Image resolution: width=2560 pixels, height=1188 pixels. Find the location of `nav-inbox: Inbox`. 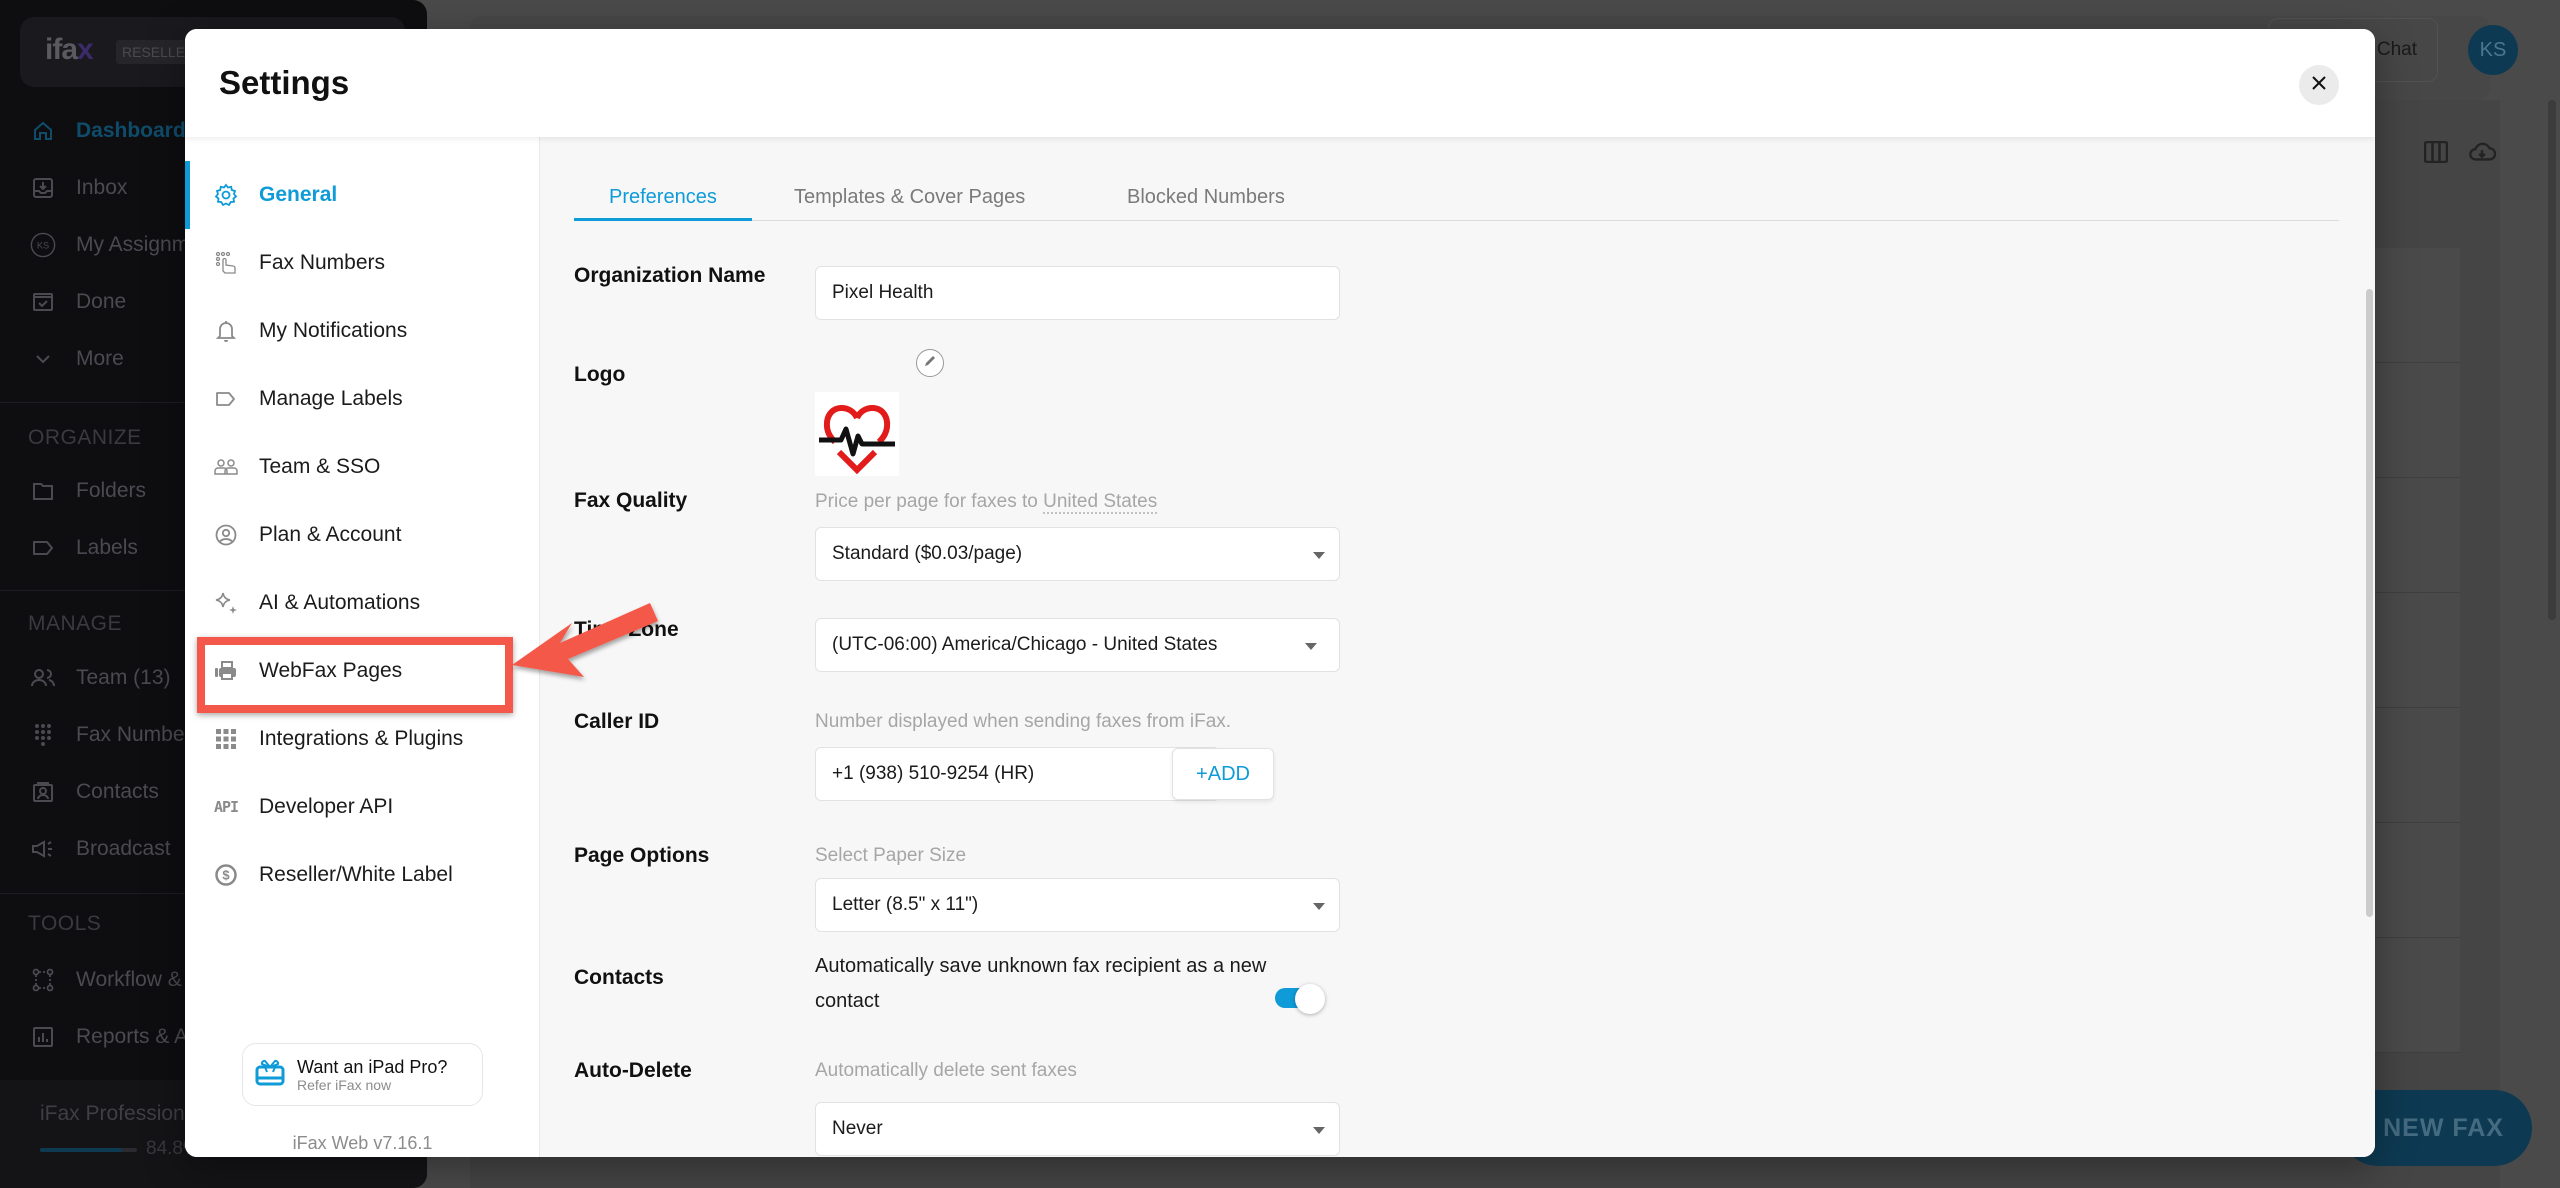

nav-inbox: Inbox is located at coordinates (78, 188).